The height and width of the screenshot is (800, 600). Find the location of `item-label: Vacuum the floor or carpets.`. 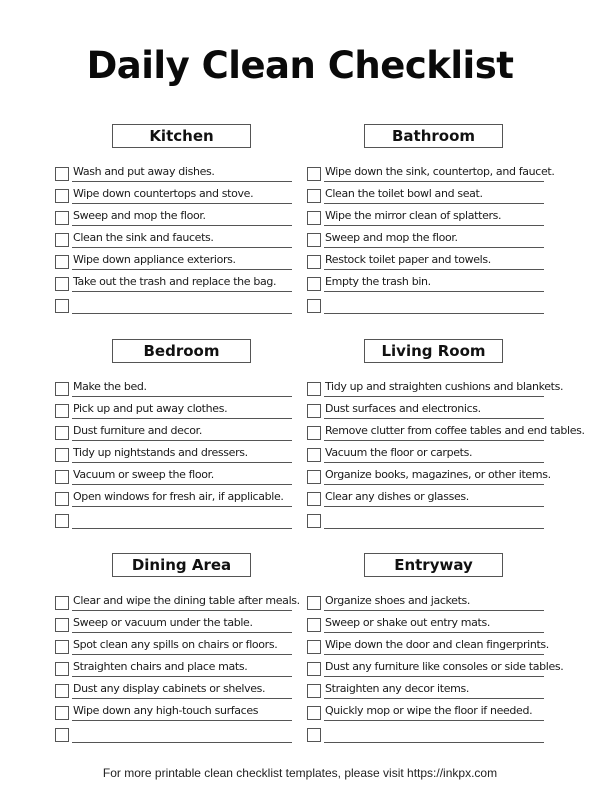

item-label: Vacuum the floor or carpets. is located at coordinates (399, 452).